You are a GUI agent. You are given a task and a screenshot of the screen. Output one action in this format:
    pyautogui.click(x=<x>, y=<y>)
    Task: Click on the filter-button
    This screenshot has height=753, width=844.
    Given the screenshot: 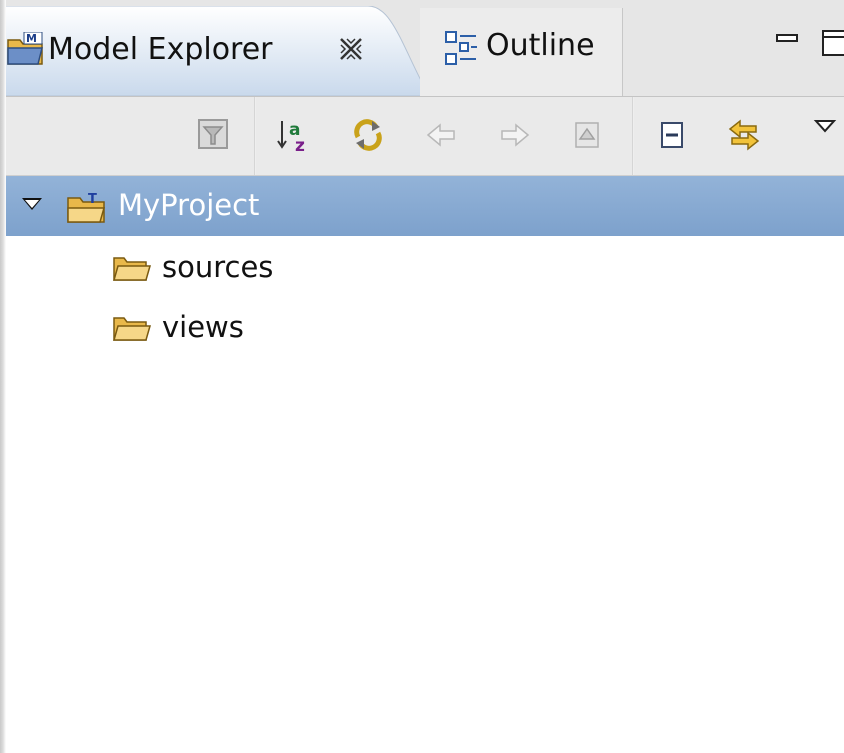 What is the action you would take?
    pyautogui.click(x=214, y=135)
    